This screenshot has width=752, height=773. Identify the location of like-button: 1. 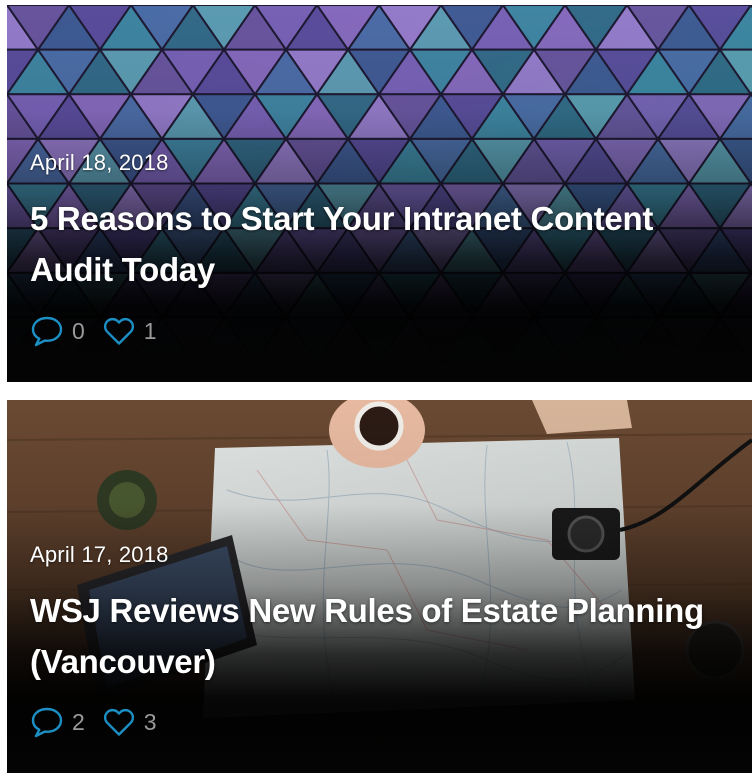
(129, 331).